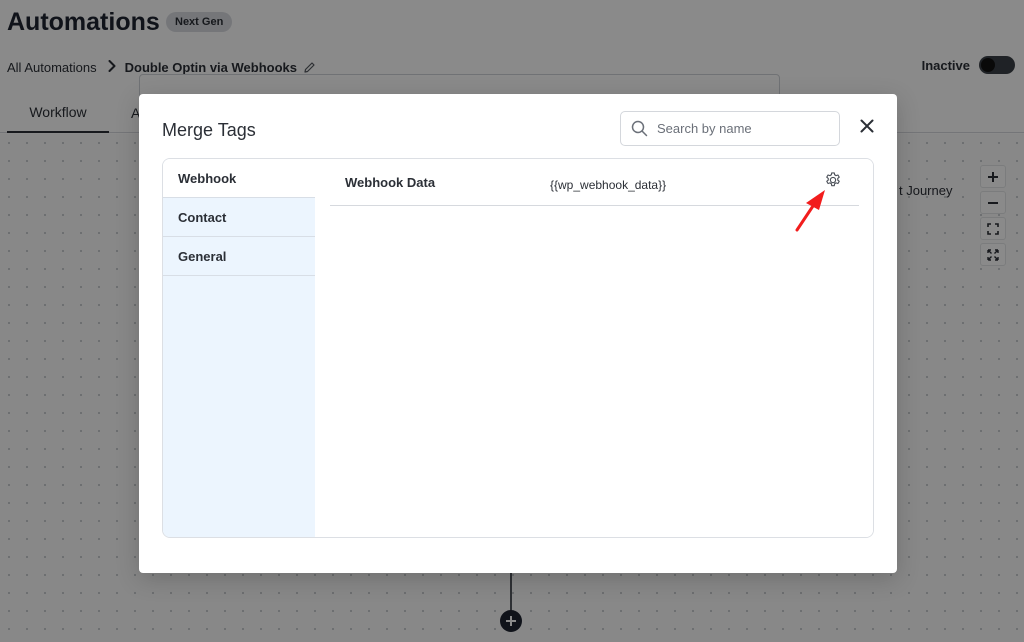 This screenshot has height=642, width=1024. Describe the element at coordinates (608, 185) in the screenshot. I see `tag-value: {{wp_webhook_data}}` at that location.